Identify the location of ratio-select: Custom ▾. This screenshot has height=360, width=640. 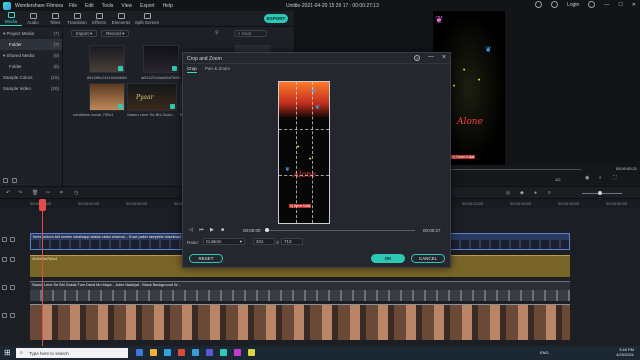
(224, 241).